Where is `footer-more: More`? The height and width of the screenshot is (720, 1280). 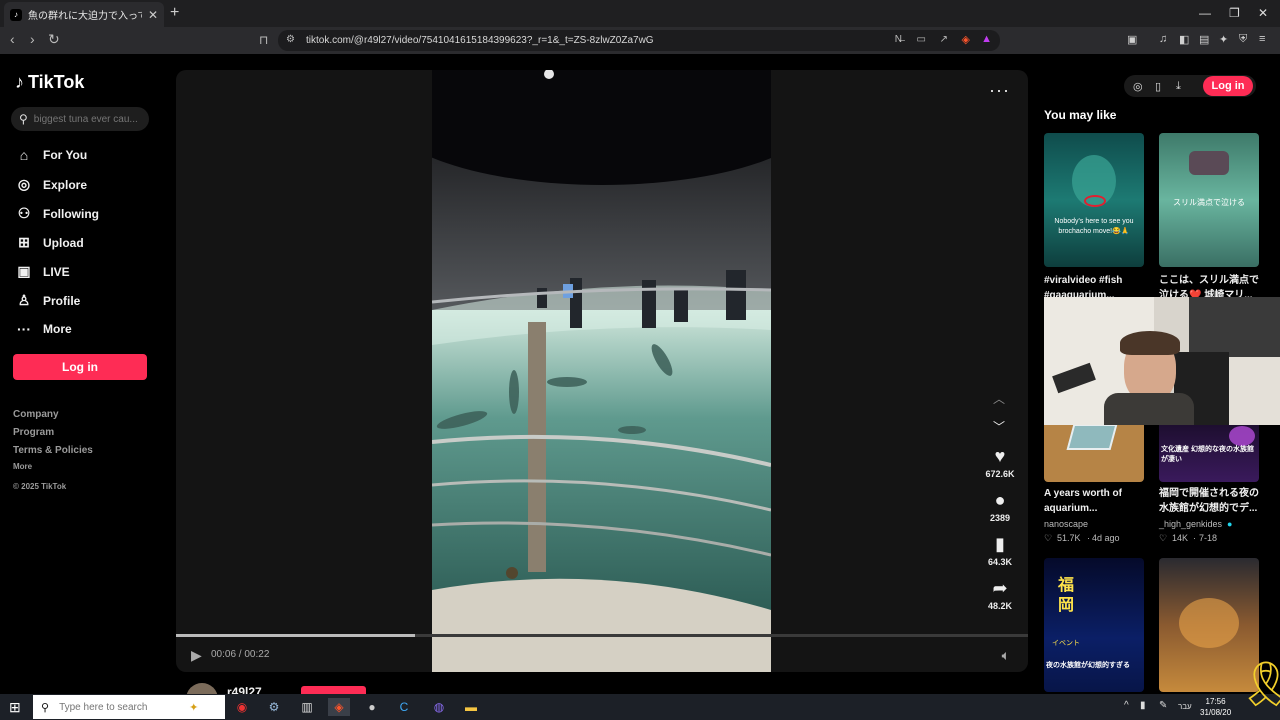 footer-more: More is located at coordinates (22, 466).